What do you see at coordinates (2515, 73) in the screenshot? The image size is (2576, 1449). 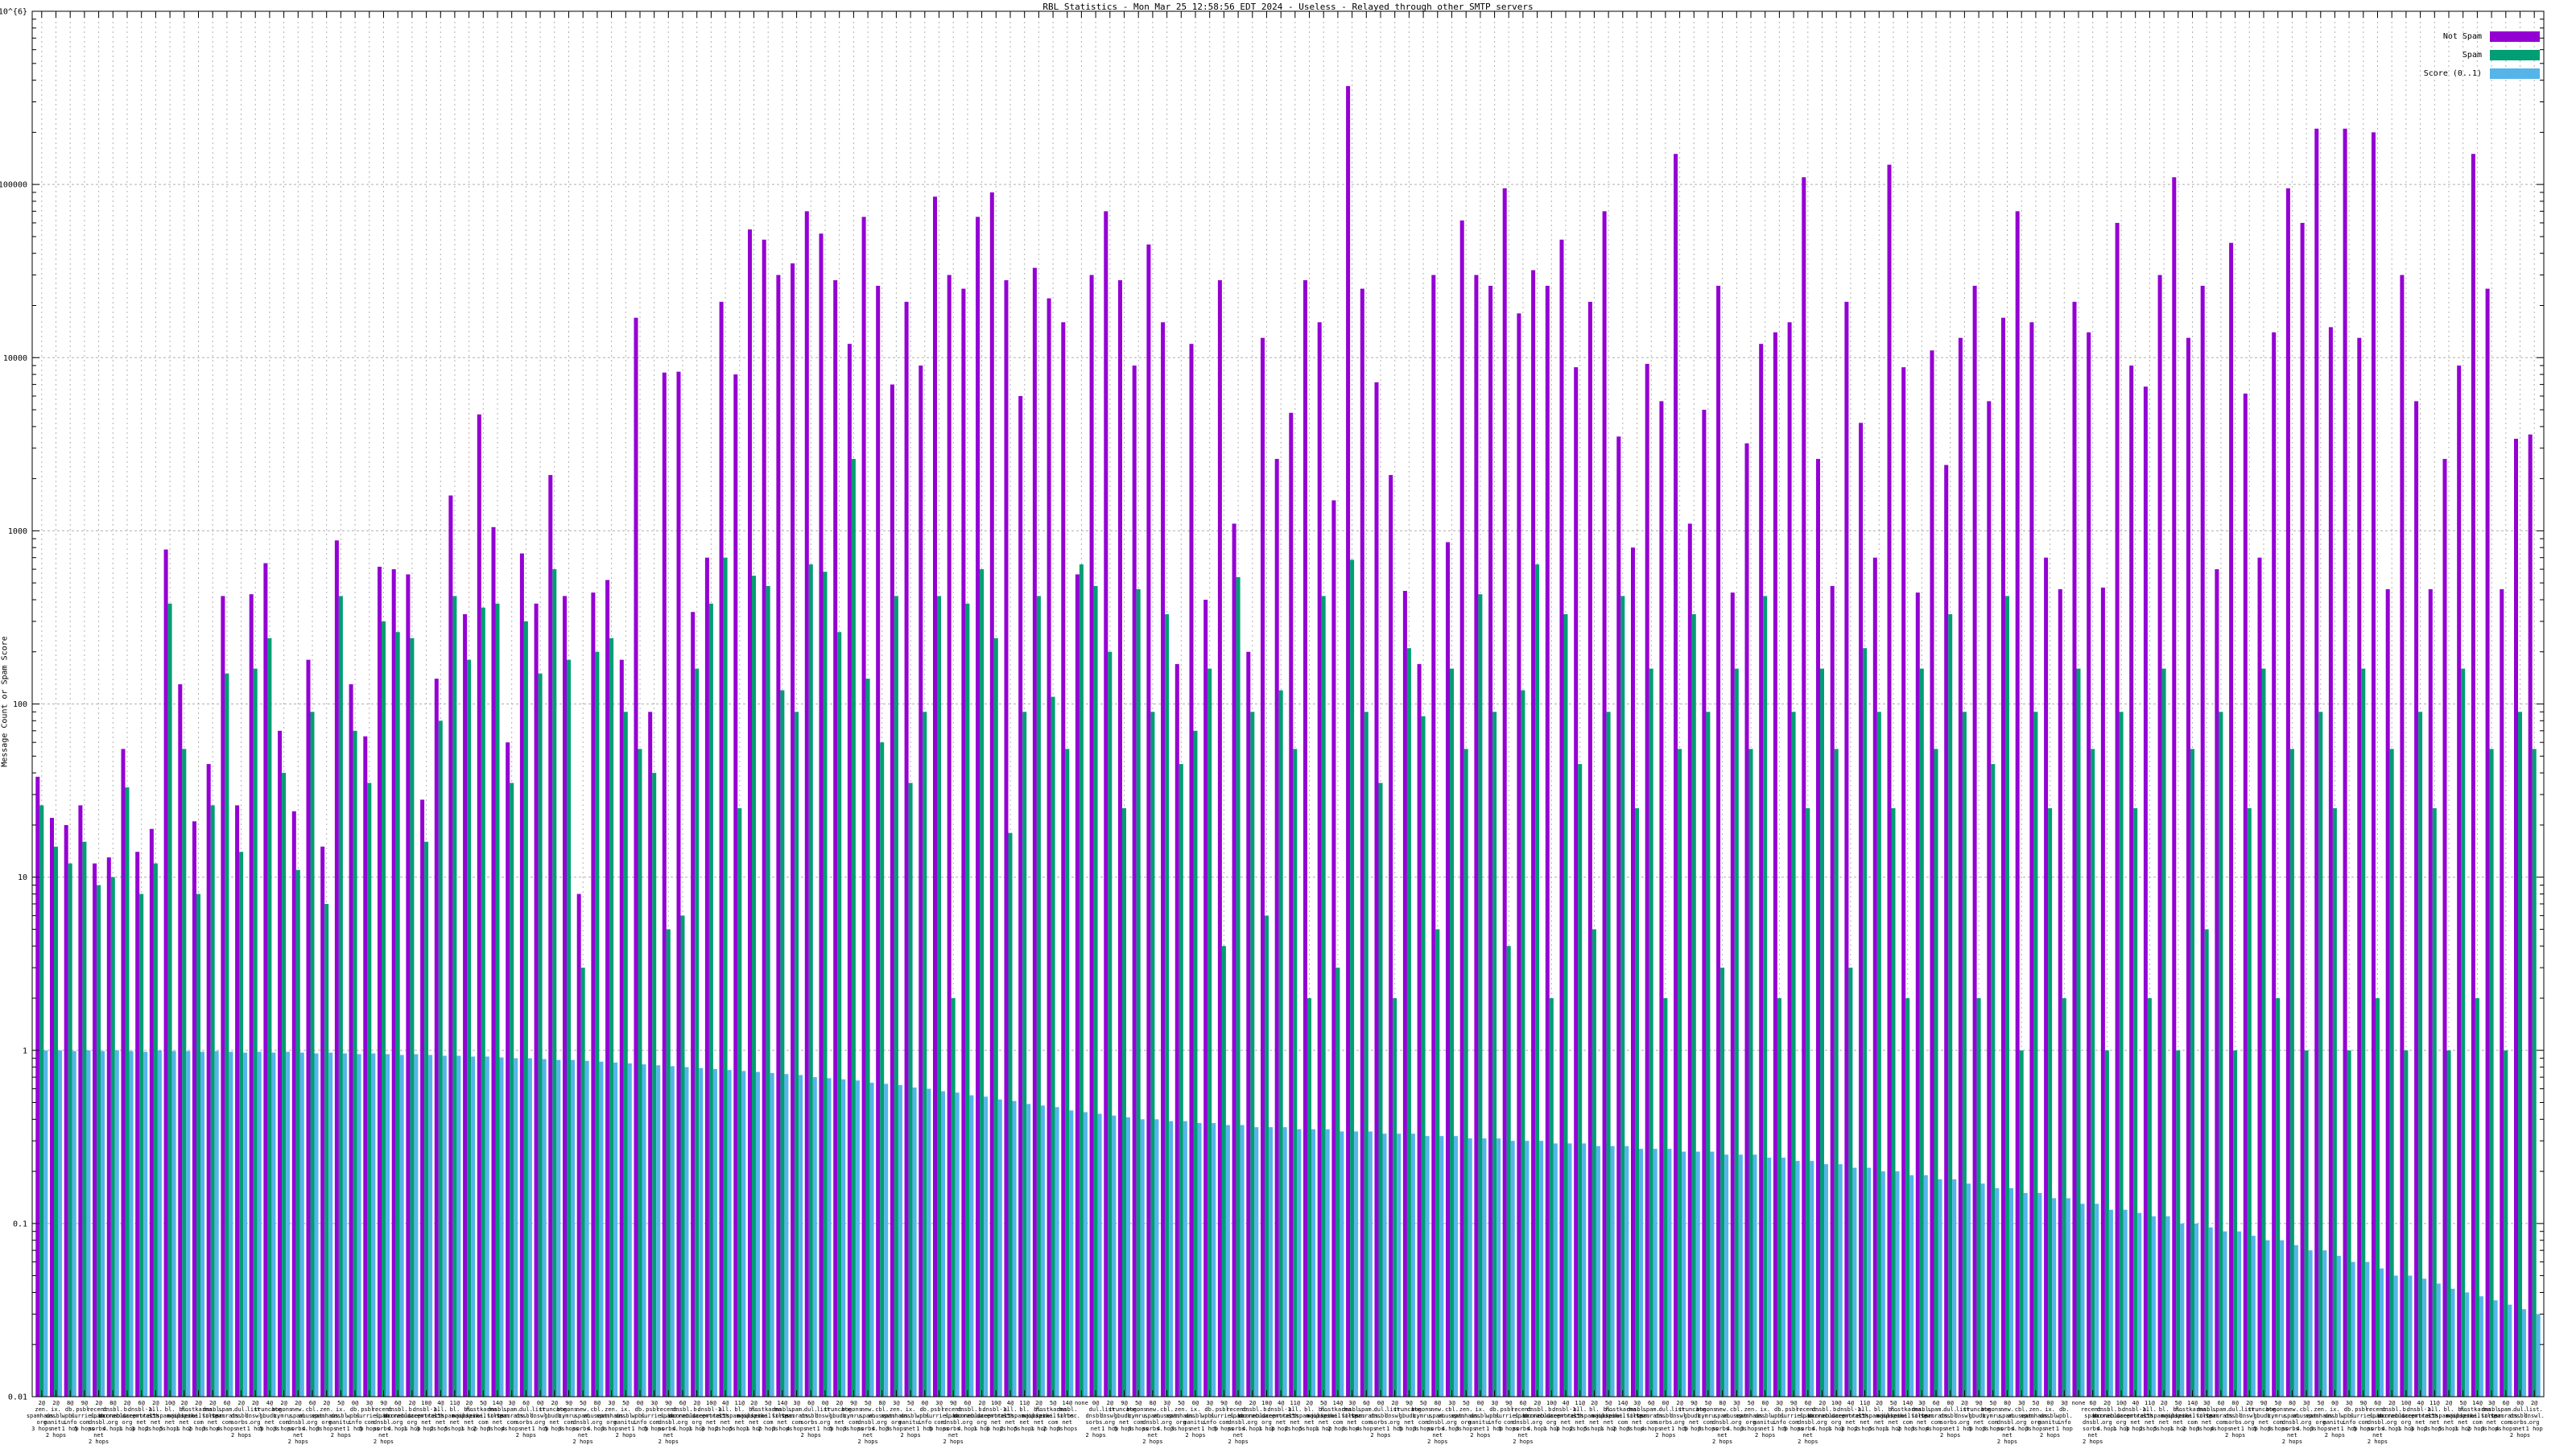 I see `legend-swatch-score` at bounding box center [2515, 73].